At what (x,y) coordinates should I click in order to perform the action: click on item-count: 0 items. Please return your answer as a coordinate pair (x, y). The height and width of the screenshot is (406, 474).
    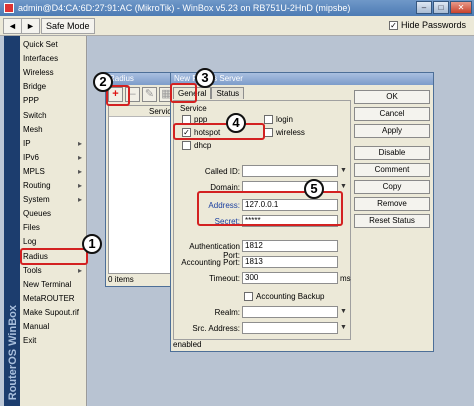
    Looking at the image, I should click on (121, 279).